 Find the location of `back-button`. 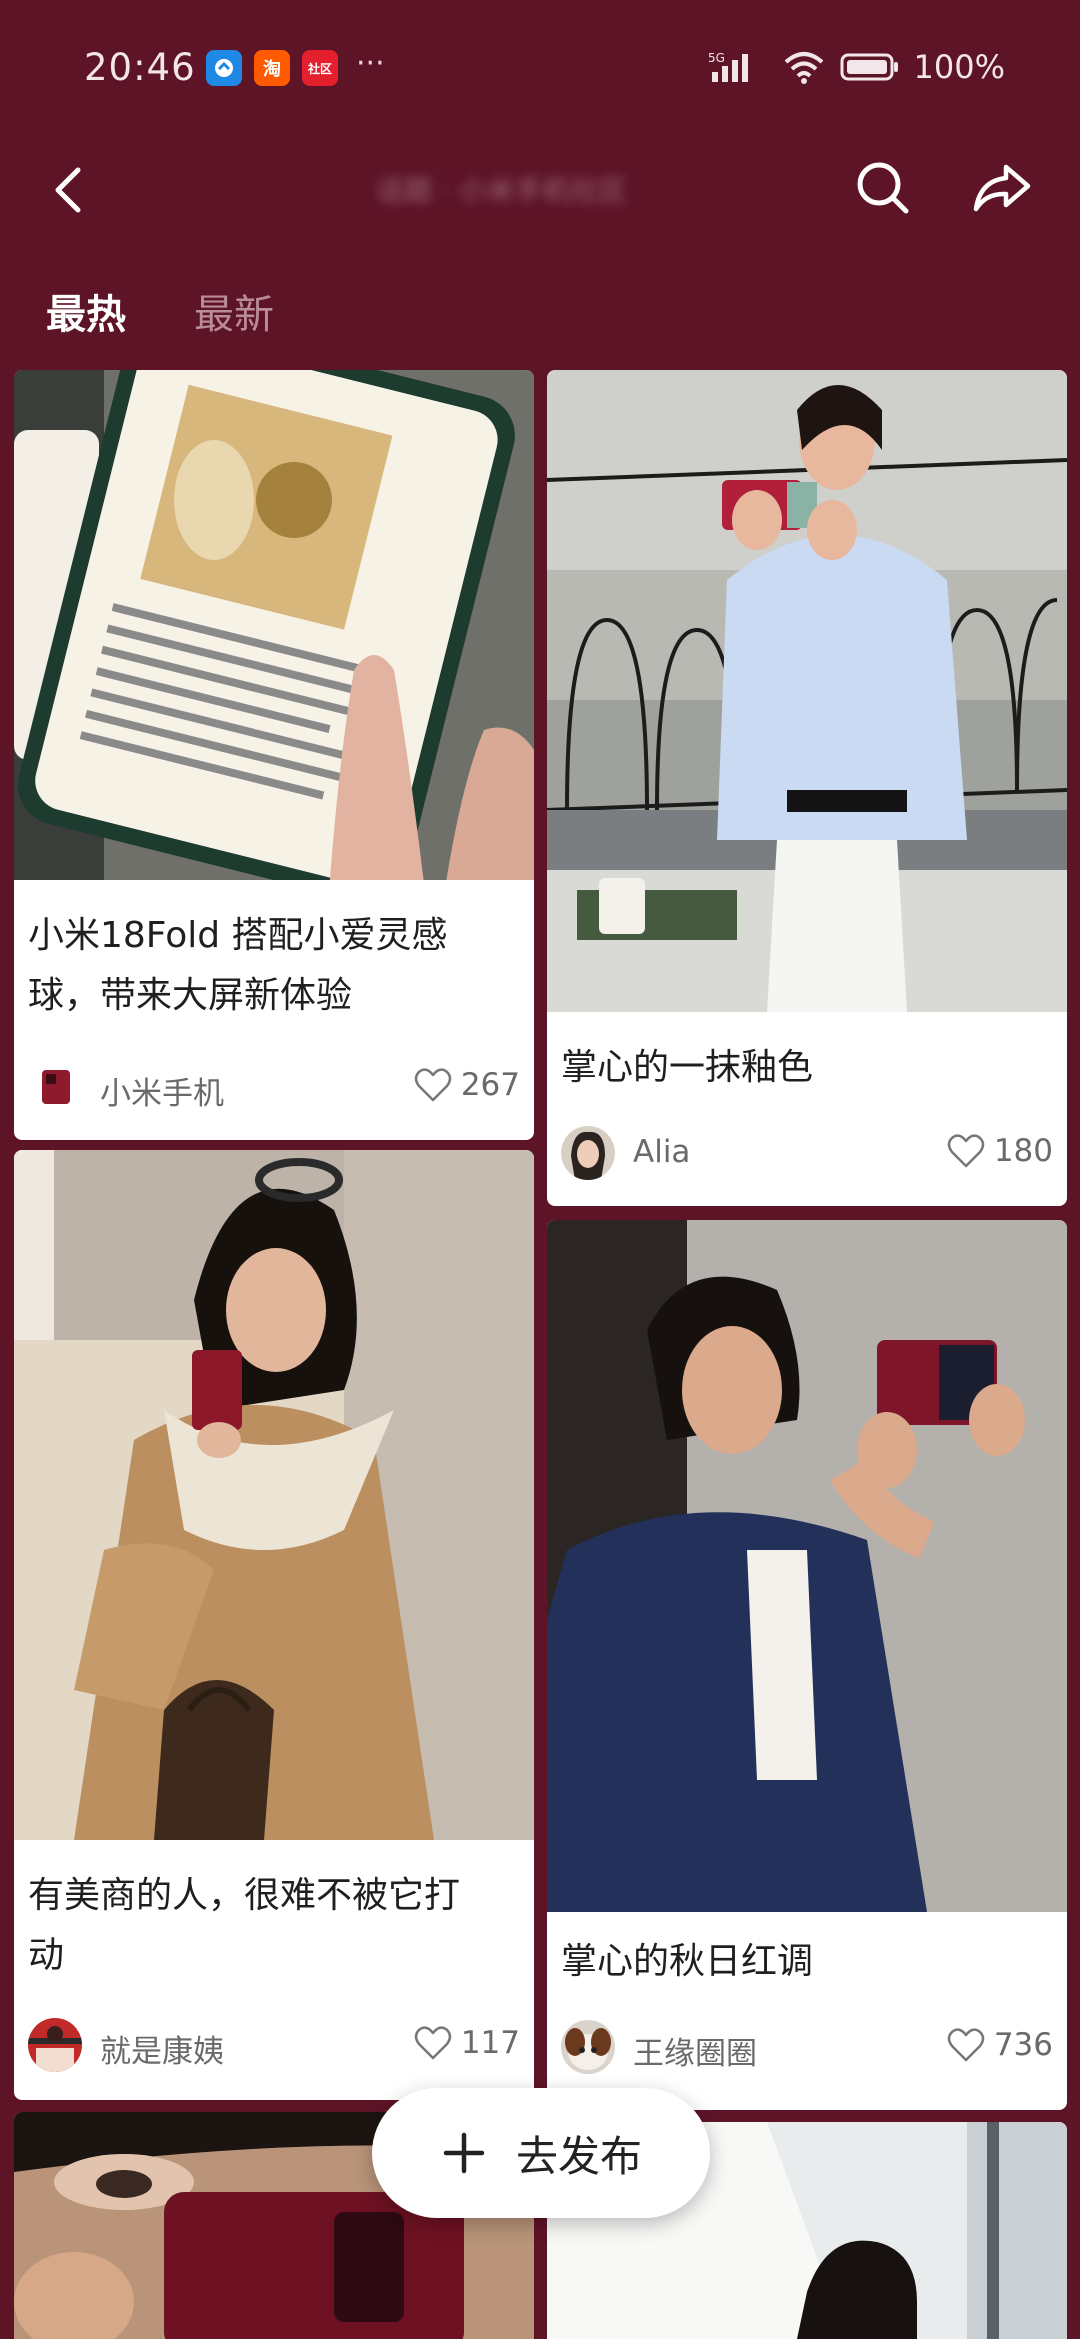

back-button is located at coordinates (70, 190).